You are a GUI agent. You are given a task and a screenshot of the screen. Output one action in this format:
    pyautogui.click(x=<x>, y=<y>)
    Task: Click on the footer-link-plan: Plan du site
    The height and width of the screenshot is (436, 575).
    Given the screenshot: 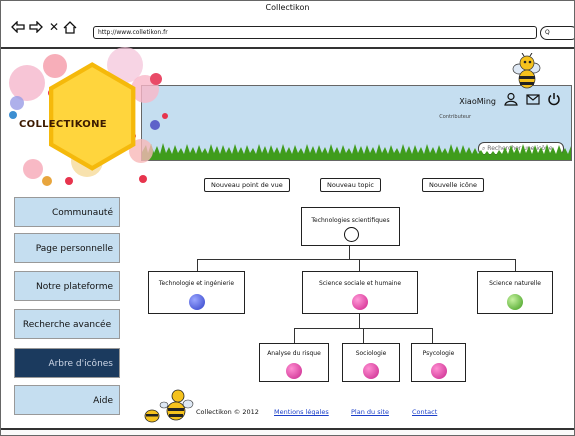 What is the action you would take?
    pyautogui.click(x=370, y=412)
    